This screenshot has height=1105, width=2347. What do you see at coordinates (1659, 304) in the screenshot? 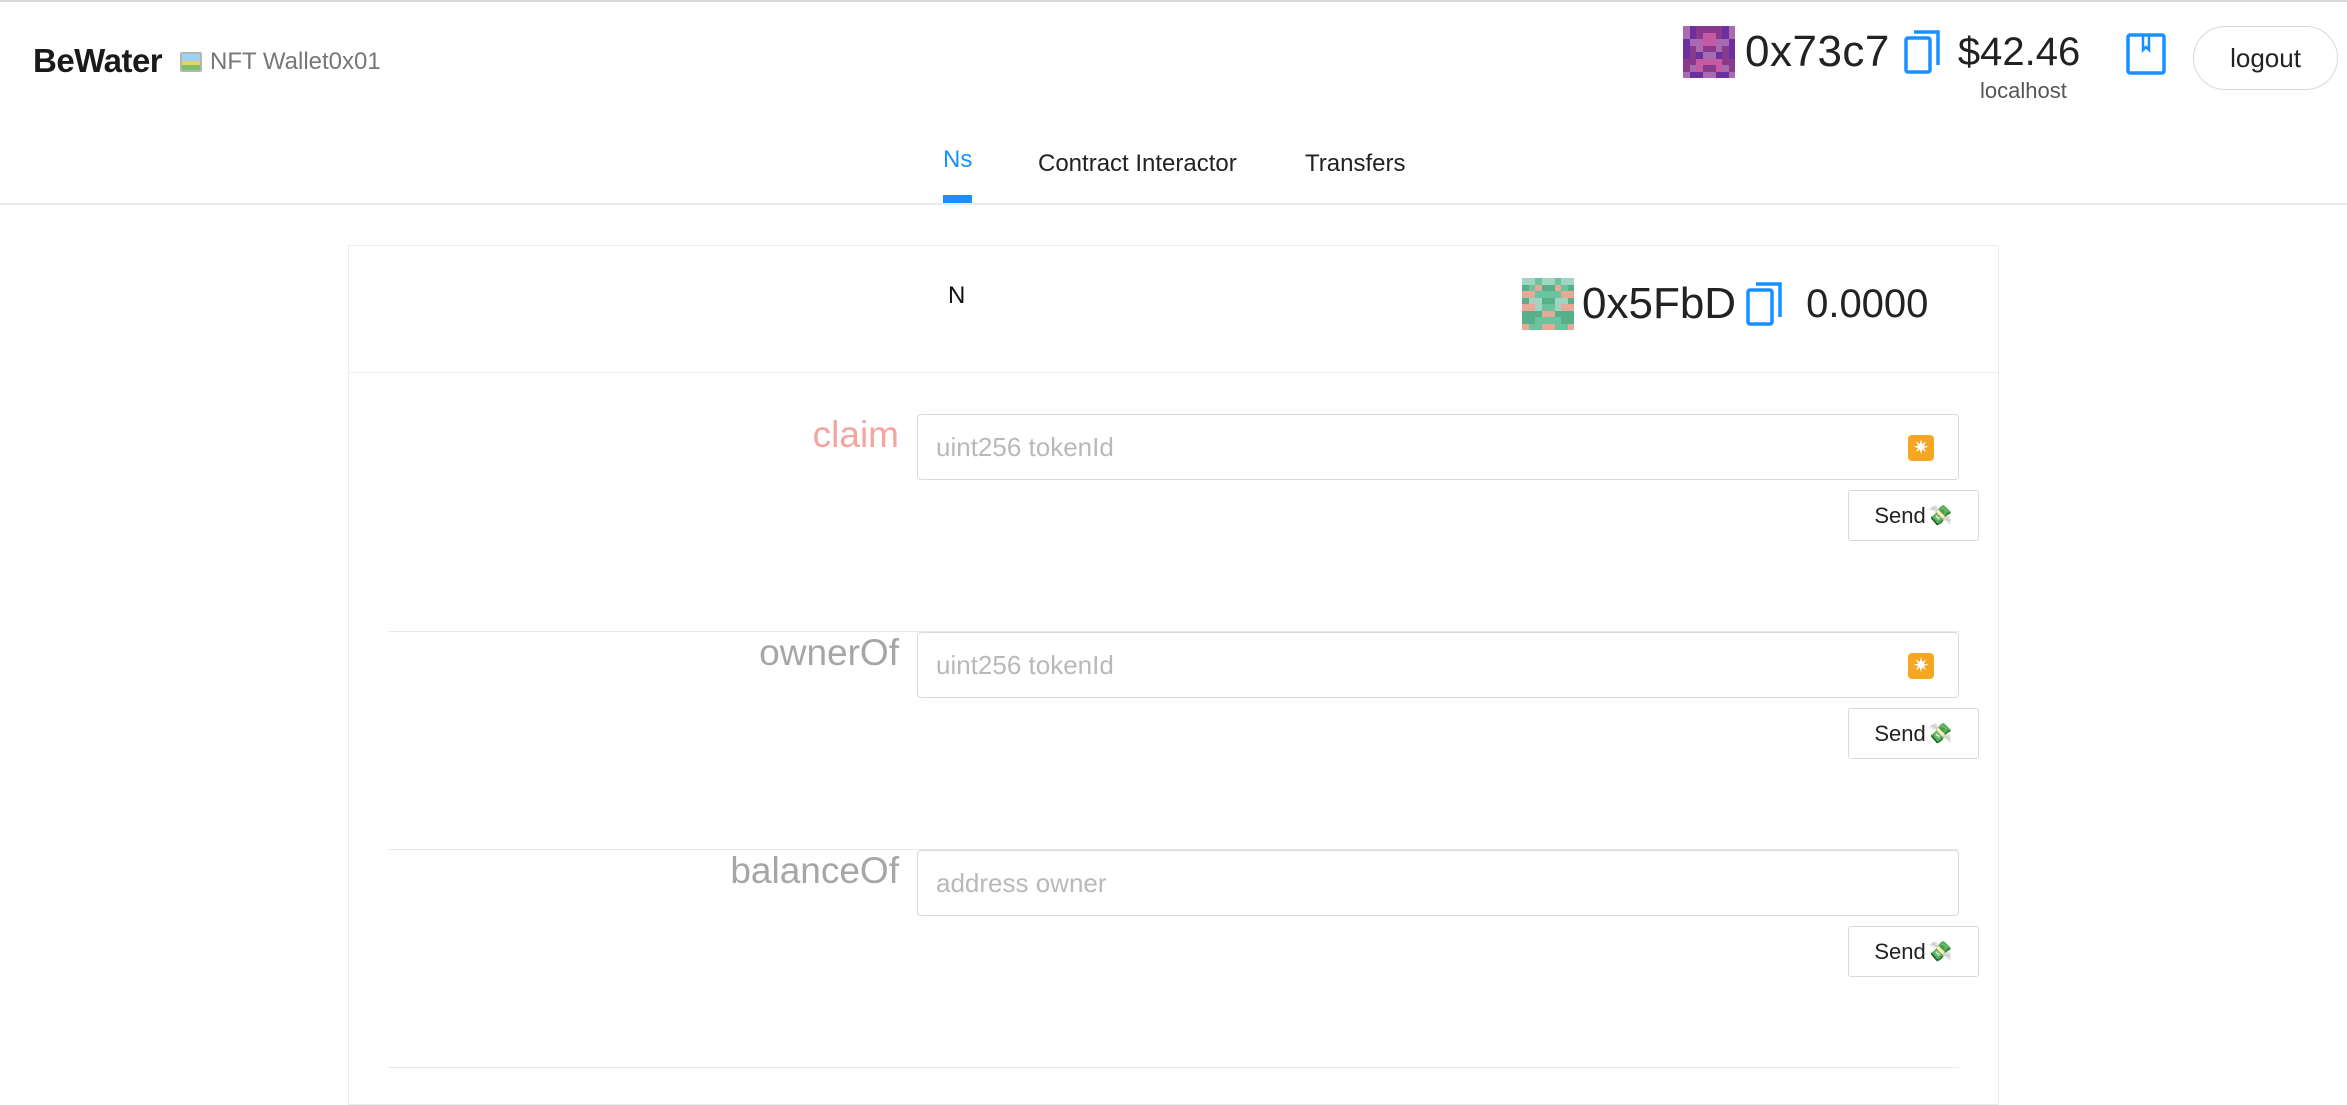
I see `contract-address: 0x5FbD` at bounding box center [1659, 304].